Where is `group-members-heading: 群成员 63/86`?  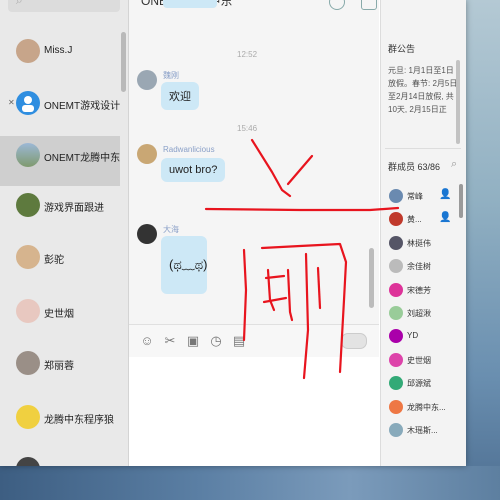
group-members-heading: 群成员 63/86 is located at coordinates (414, 167).